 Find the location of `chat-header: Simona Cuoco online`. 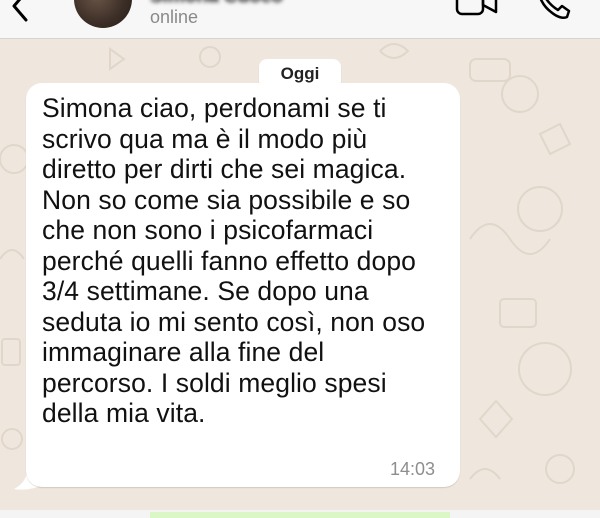

chat-header: Simona Cuoco online is located at coordinates (300, 19).